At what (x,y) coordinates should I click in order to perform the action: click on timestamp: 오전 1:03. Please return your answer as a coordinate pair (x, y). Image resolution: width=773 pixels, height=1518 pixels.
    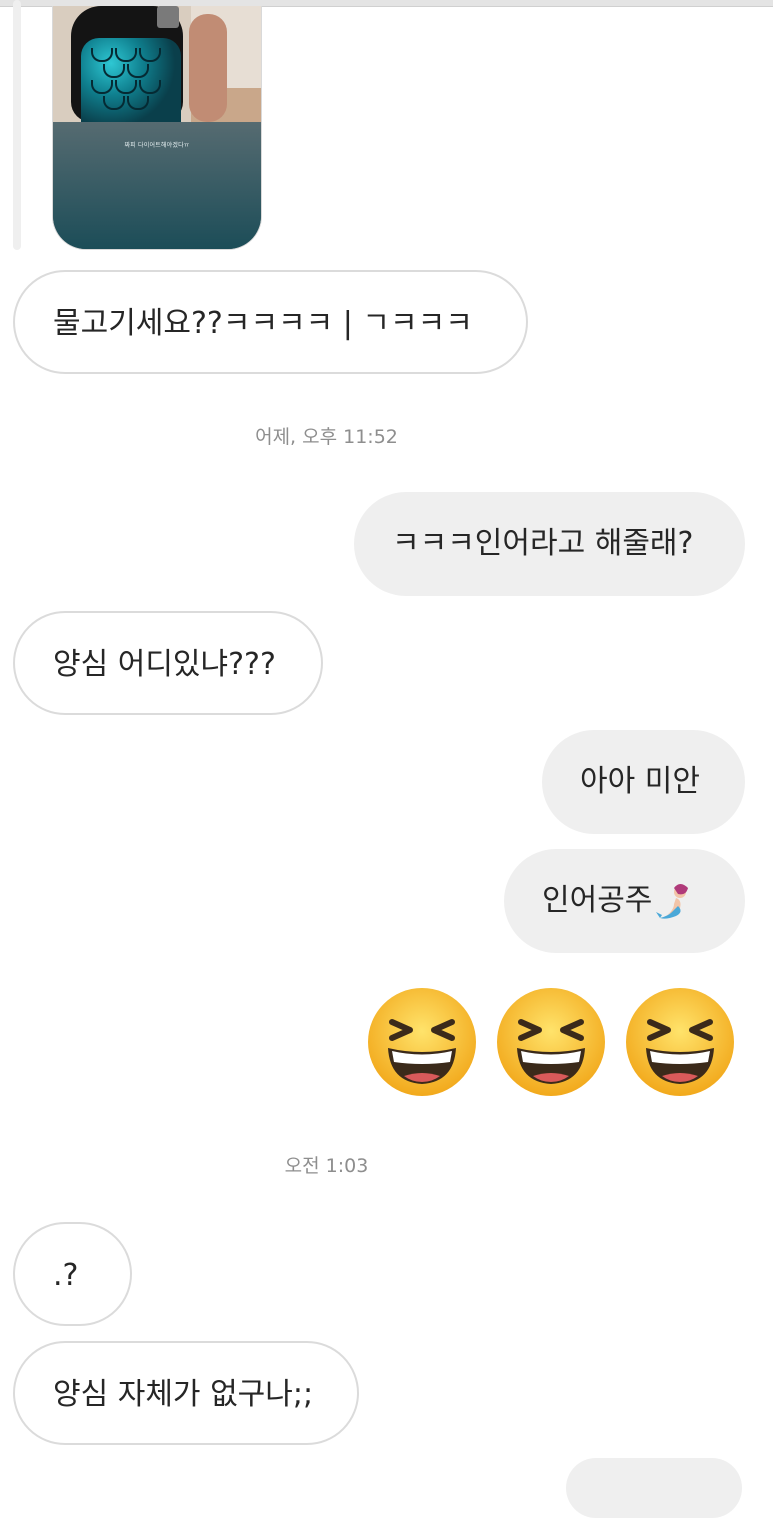
    Looking at the image, I should click on (326, 1166).